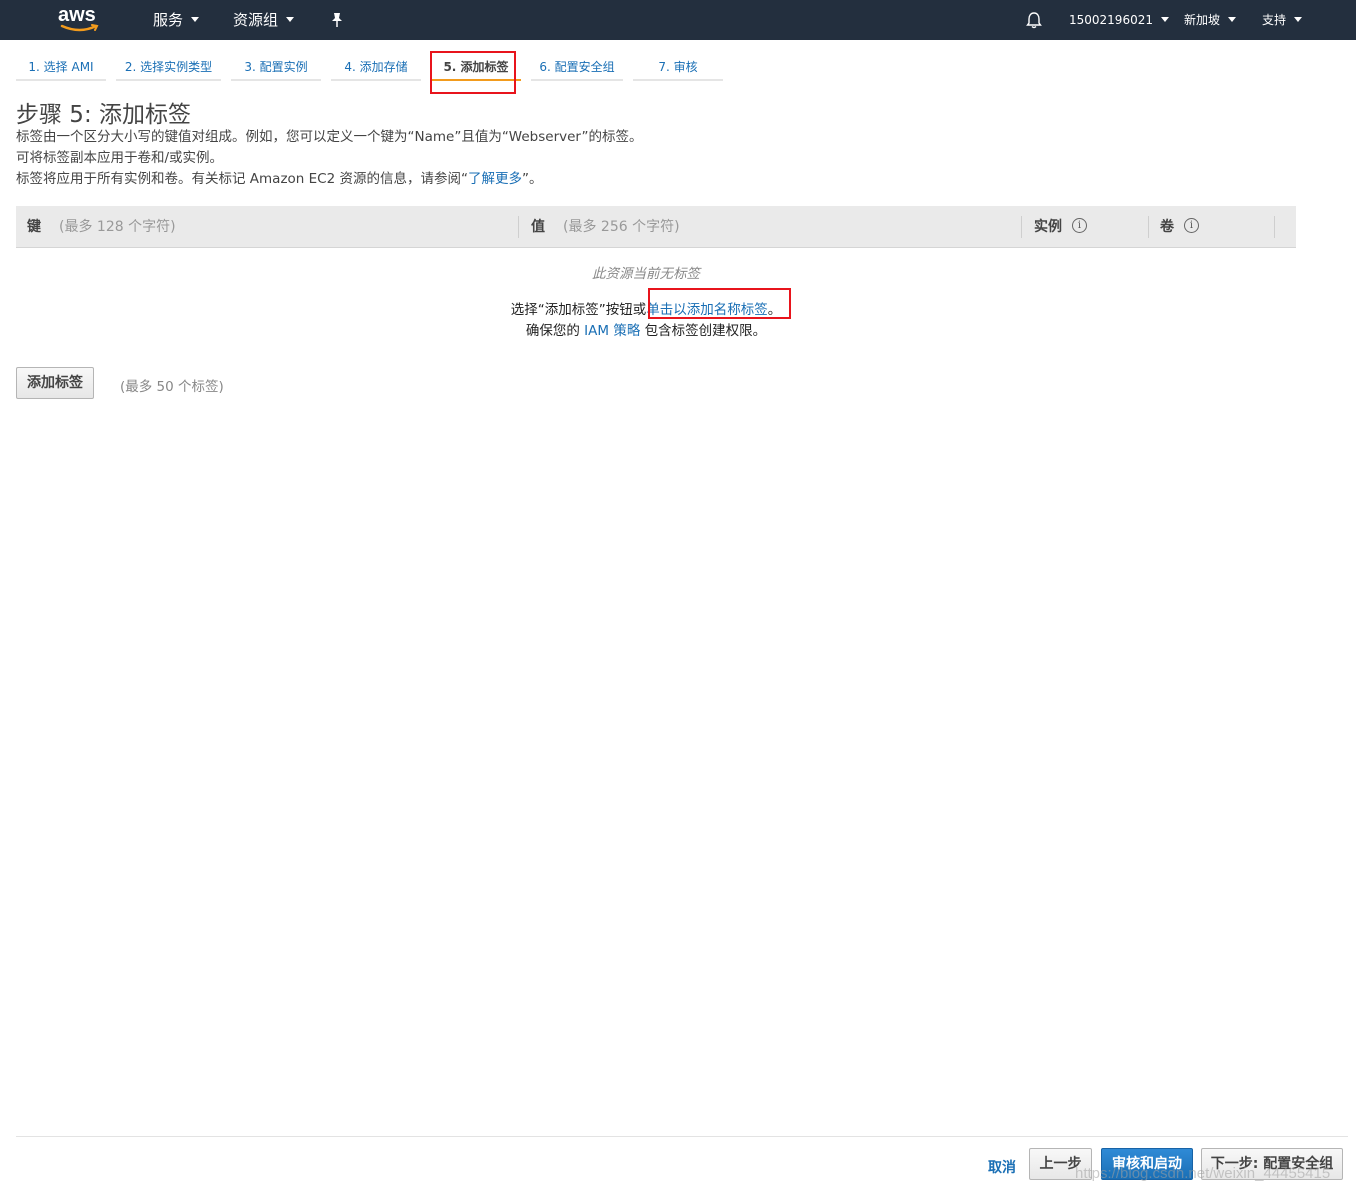 This screenshot has width=1356, height=1195. I want to click on value-column-header: 值 (最多 256 个字符), so click(605, 227).